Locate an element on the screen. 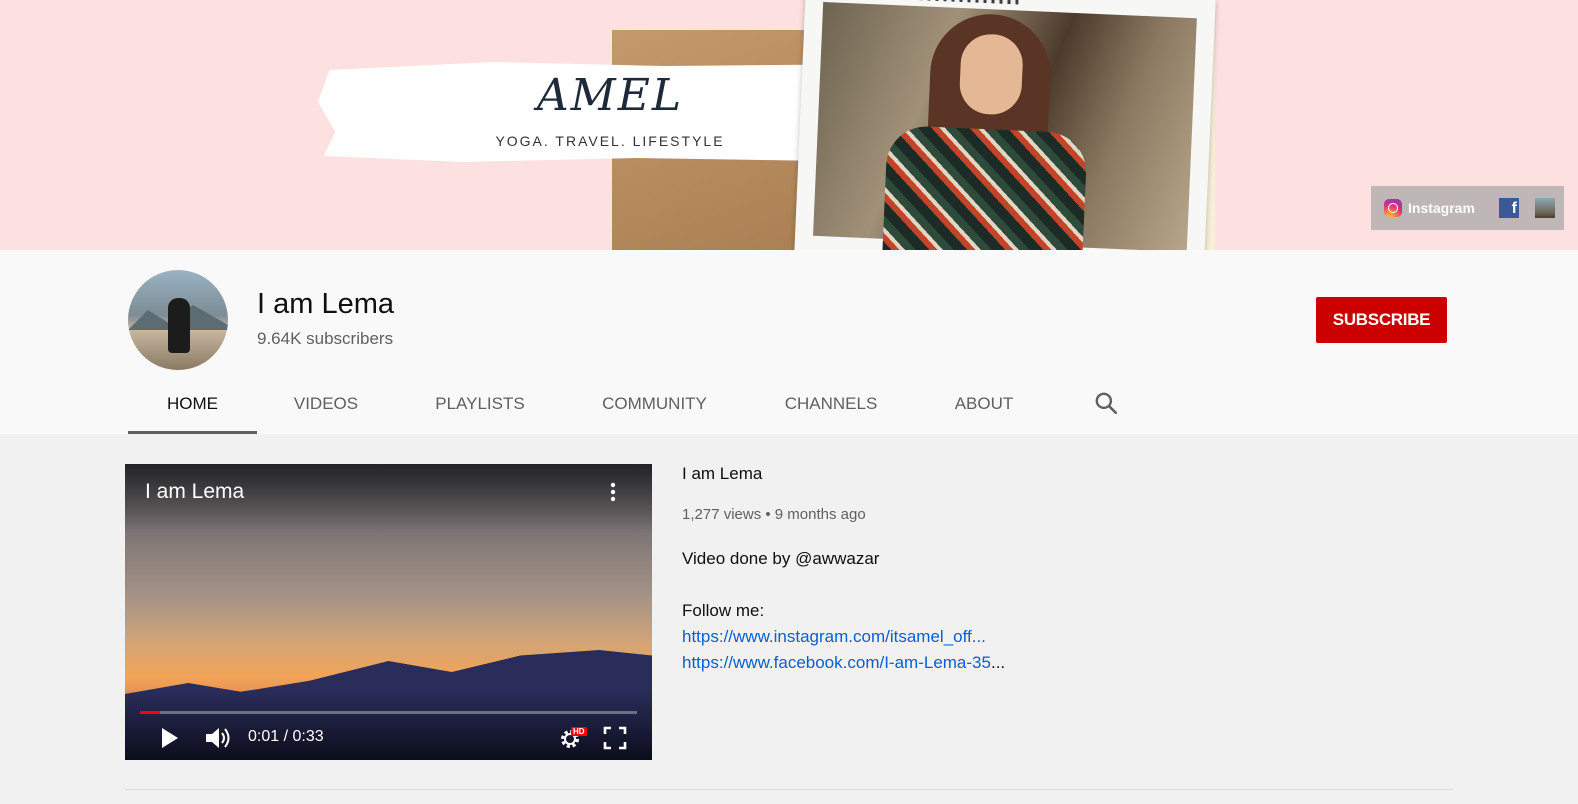 This screenshot has width=1578, height=804. tab-videos: VIDEOS is located at coordinates (326, 405).